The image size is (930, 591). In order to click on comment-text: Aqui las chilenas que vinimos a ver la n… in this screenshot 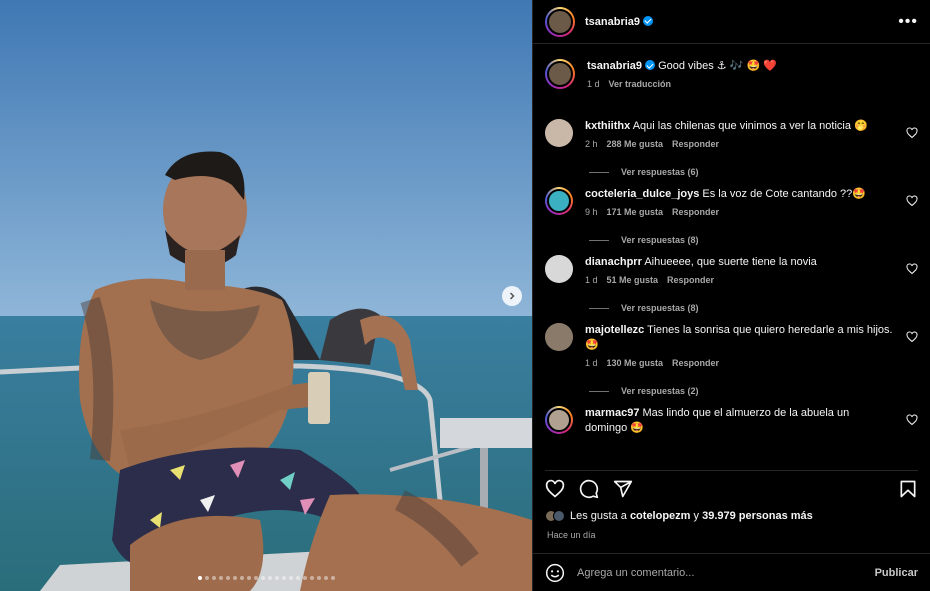, I will do `click(750, 126)`.